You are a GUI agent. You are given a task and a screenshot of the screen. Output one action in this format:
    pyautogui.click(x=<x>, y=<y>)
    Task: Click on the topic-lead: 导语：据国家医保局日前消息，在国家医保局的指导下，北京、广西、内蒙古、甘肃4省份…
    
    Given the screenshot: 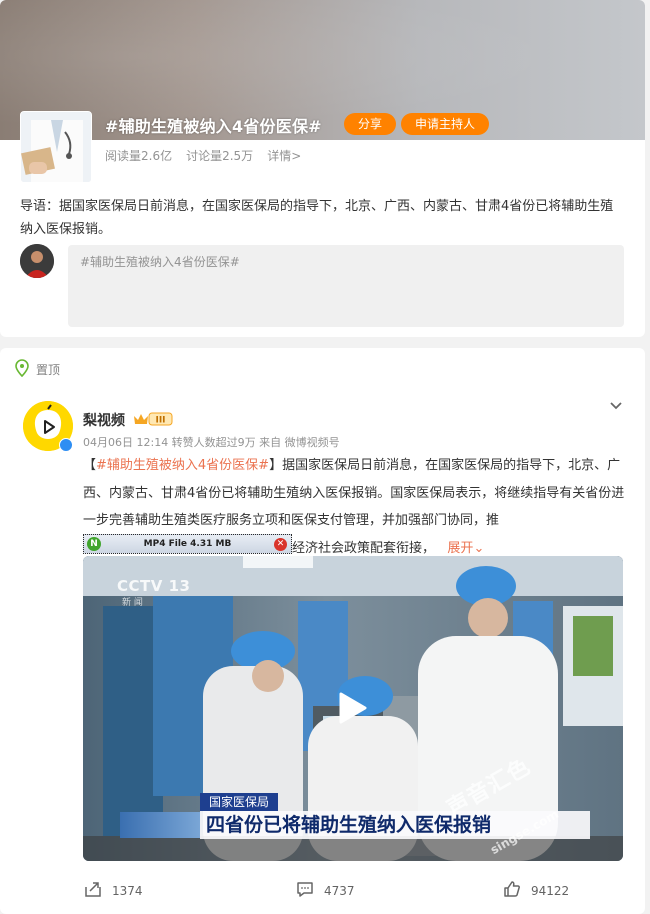 What is the action you would take?
    pyautogui.click(x=317, y=218)
    